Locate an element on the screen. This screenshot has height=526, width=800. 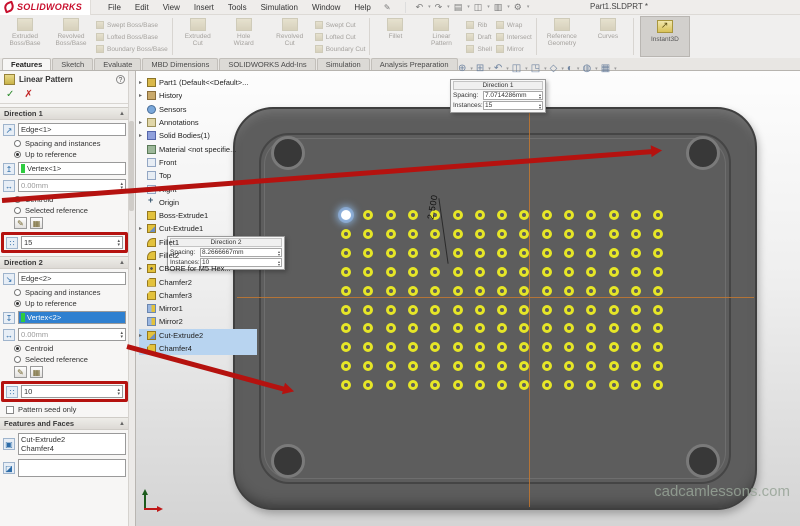
radio-selected-reference: Selected reference is located at coordinates (64, 359).